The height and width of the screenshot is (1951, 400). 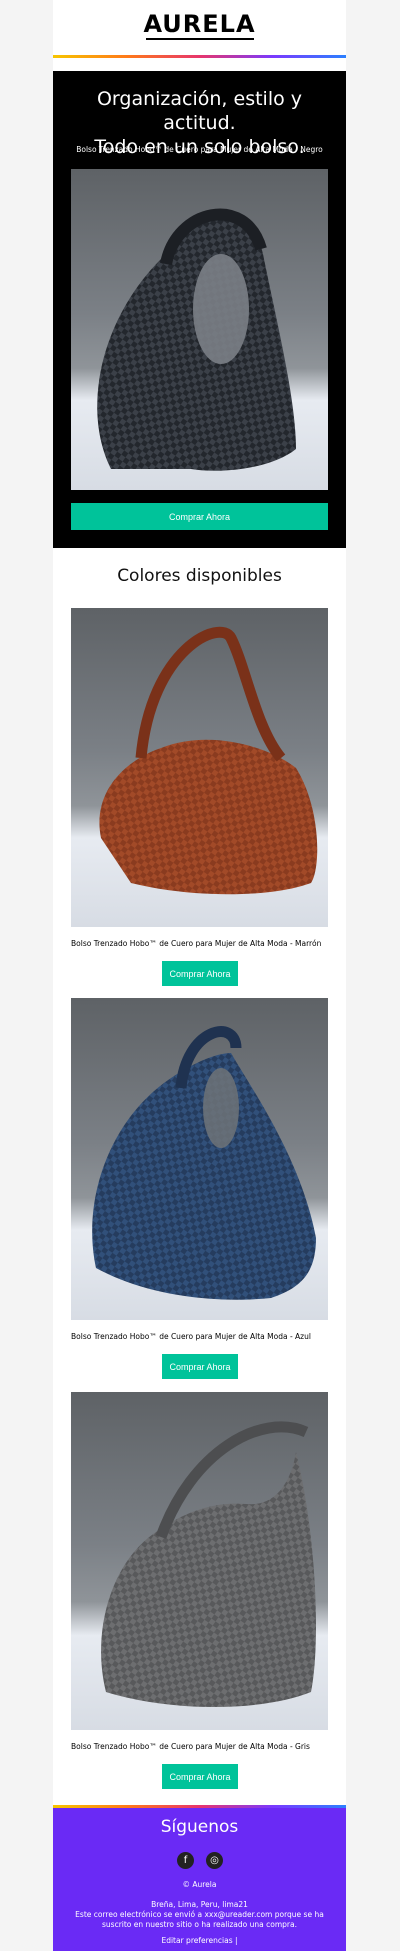 I want to click on product-brown-buy-button: Comprar Ahora, so click(x=200, y=973).